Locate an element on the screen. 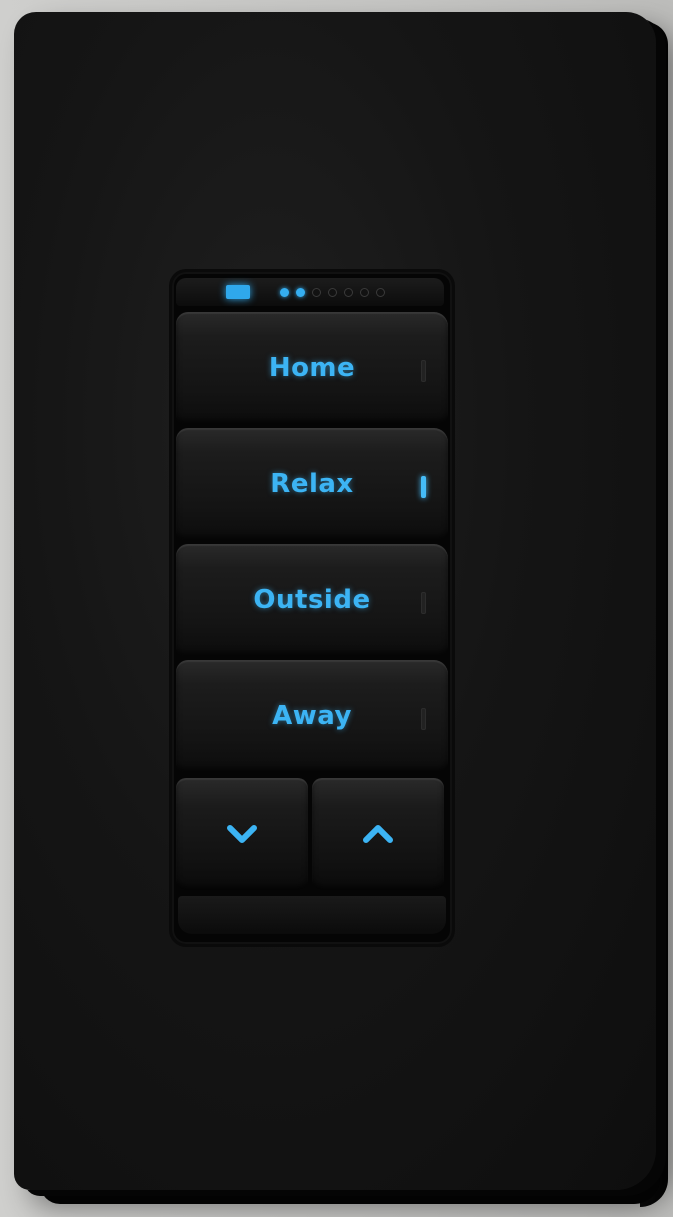 The height and width of the screenshot is (1217, 673). scene-button-home: Home is located at coordinates (312, 368).